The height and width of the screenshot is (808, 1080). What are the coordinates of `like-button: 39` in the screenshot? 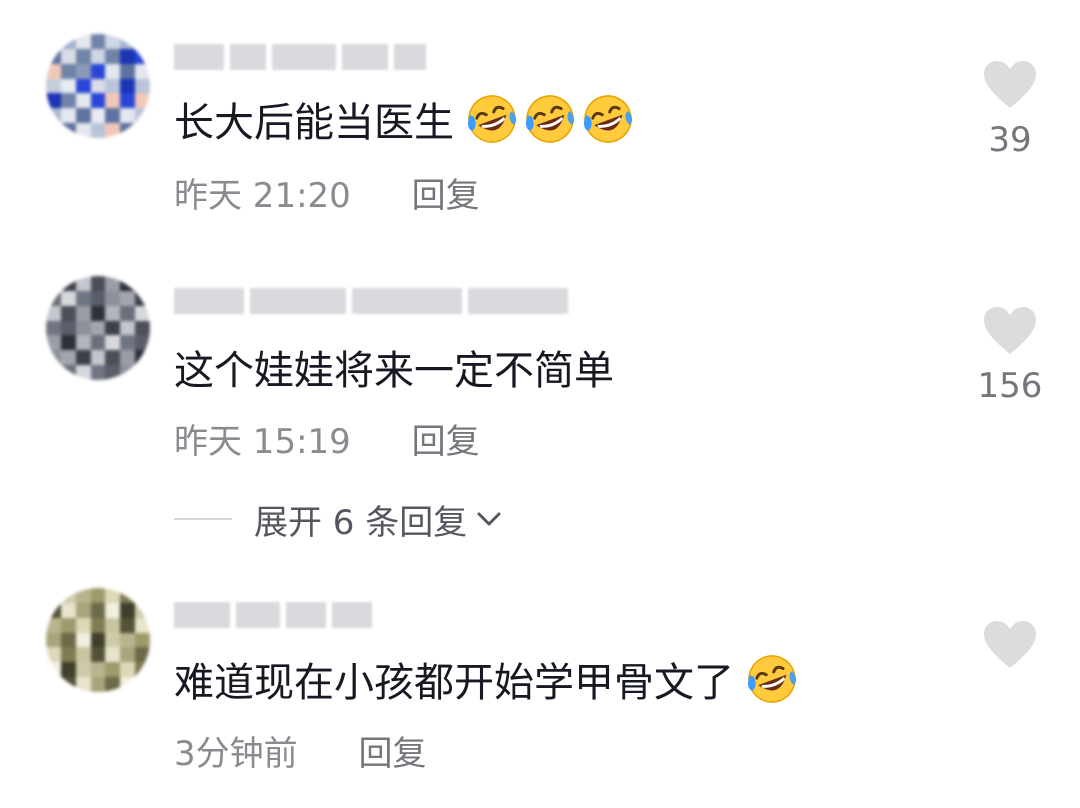 It's located at (1010, 110).